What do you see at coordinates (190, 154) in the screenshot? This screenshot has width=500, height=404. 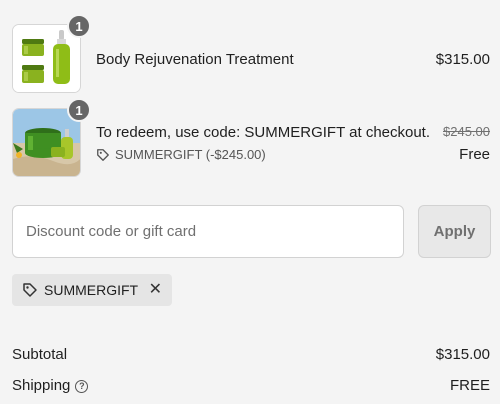 I see `discount-amount: SUMMERGIFT (-$245.00)` at bounding box center [190, 154].